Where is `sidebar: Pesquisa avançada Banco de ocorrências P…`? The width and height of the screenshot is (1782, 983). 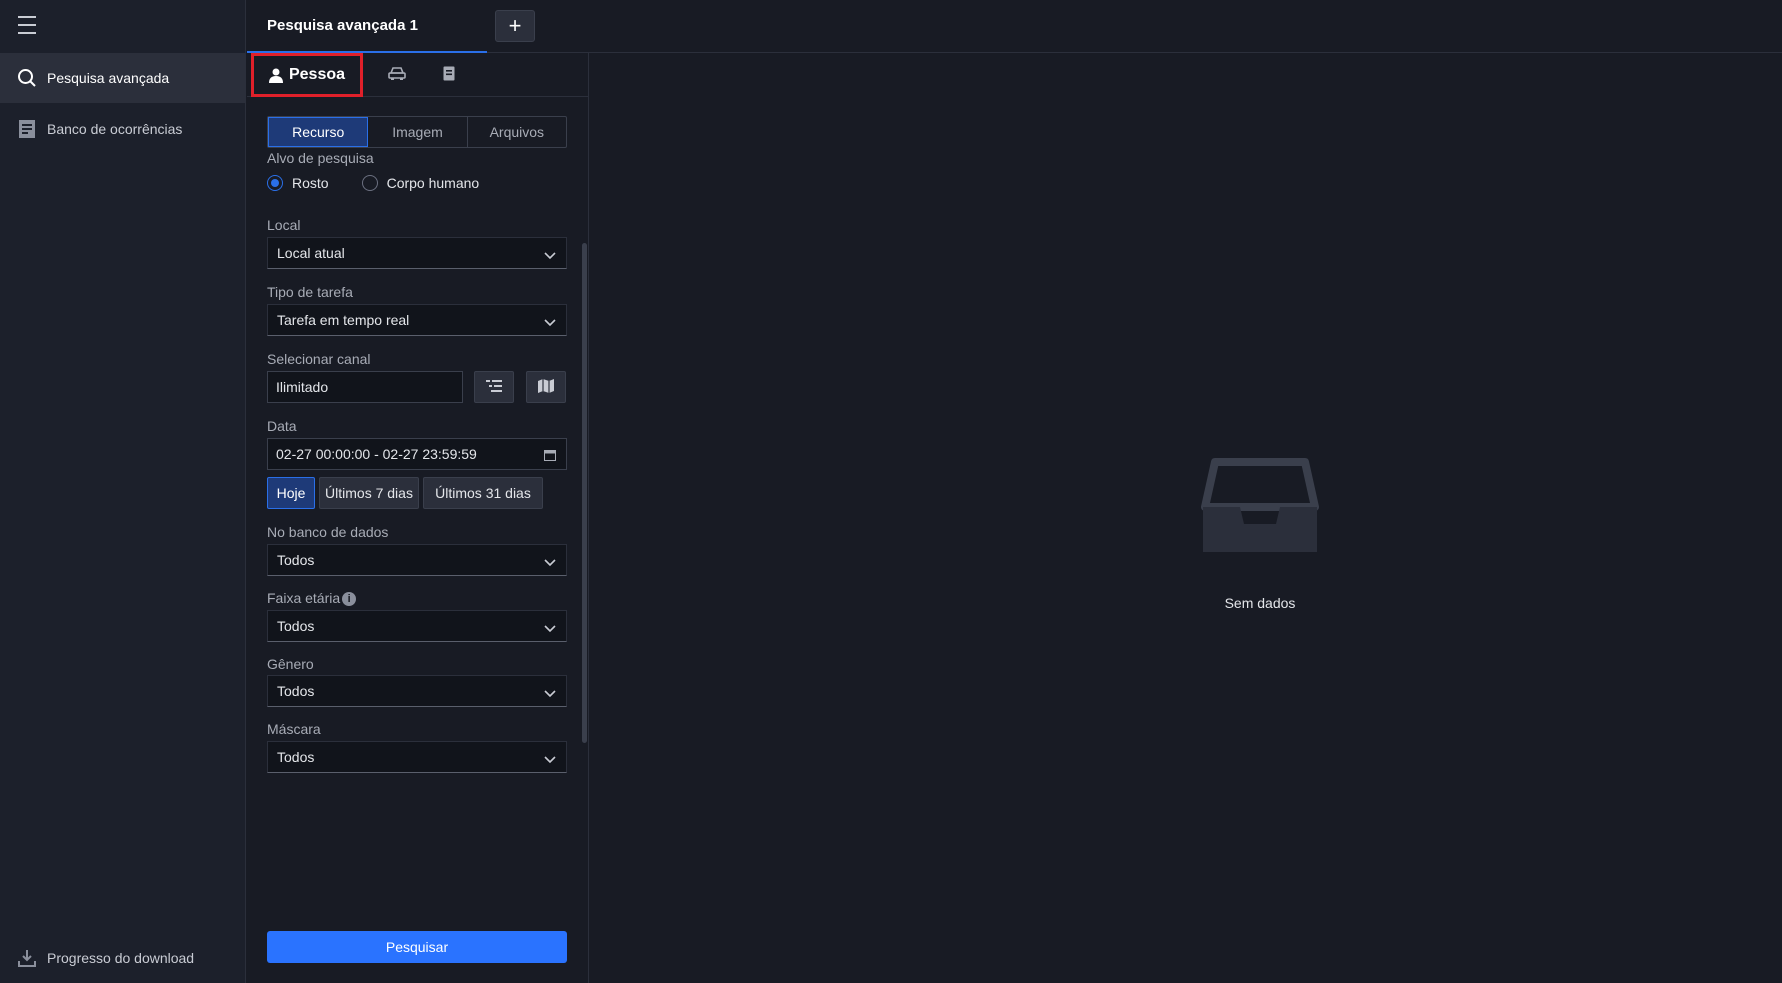
sidebar: Pesquisa avançada Banco de ocorrências P… is located at coordinates (123, 491).